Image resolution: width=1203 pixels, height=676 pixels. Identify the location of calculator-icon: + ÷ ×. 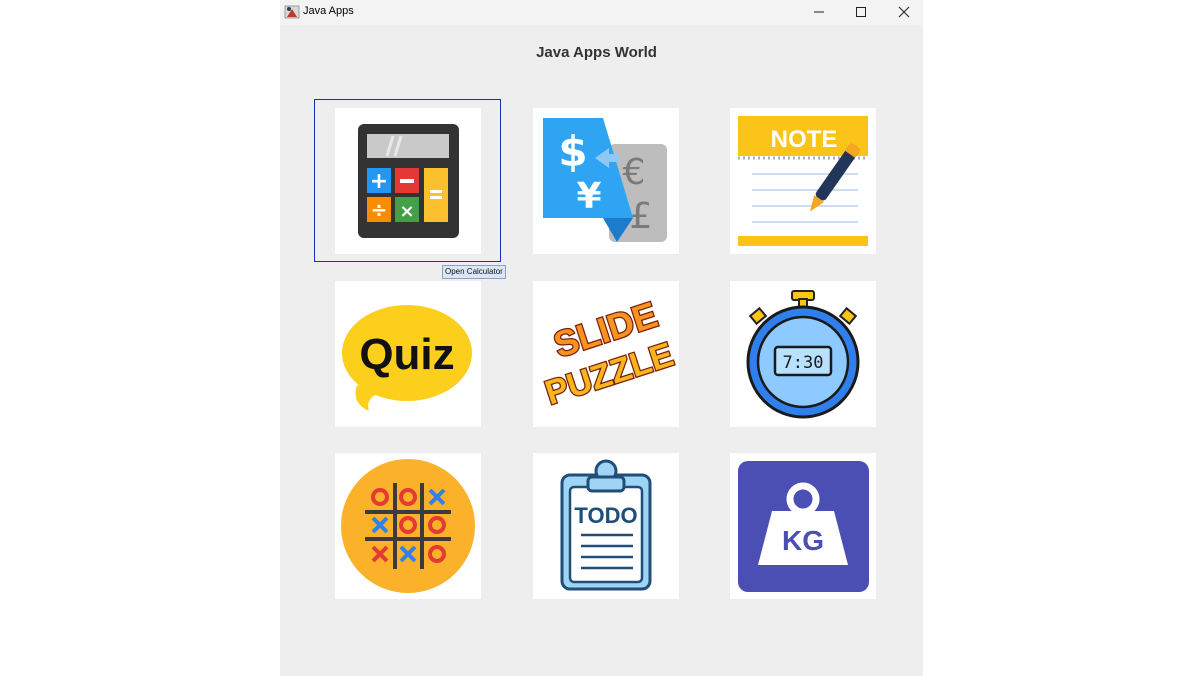
(408, 181).